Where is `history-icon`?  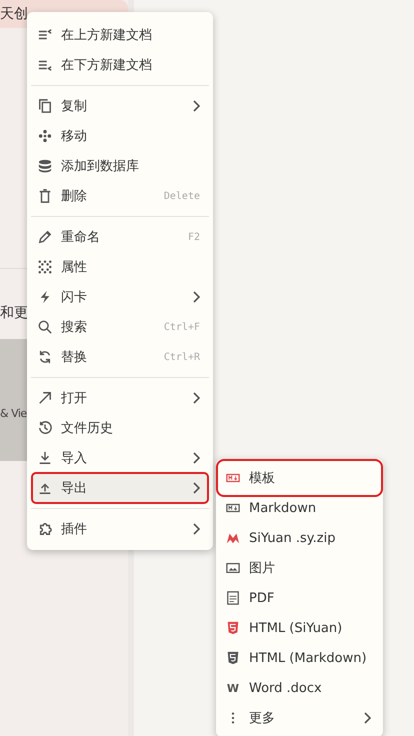 history-icon is located at coordinates (45, 428).